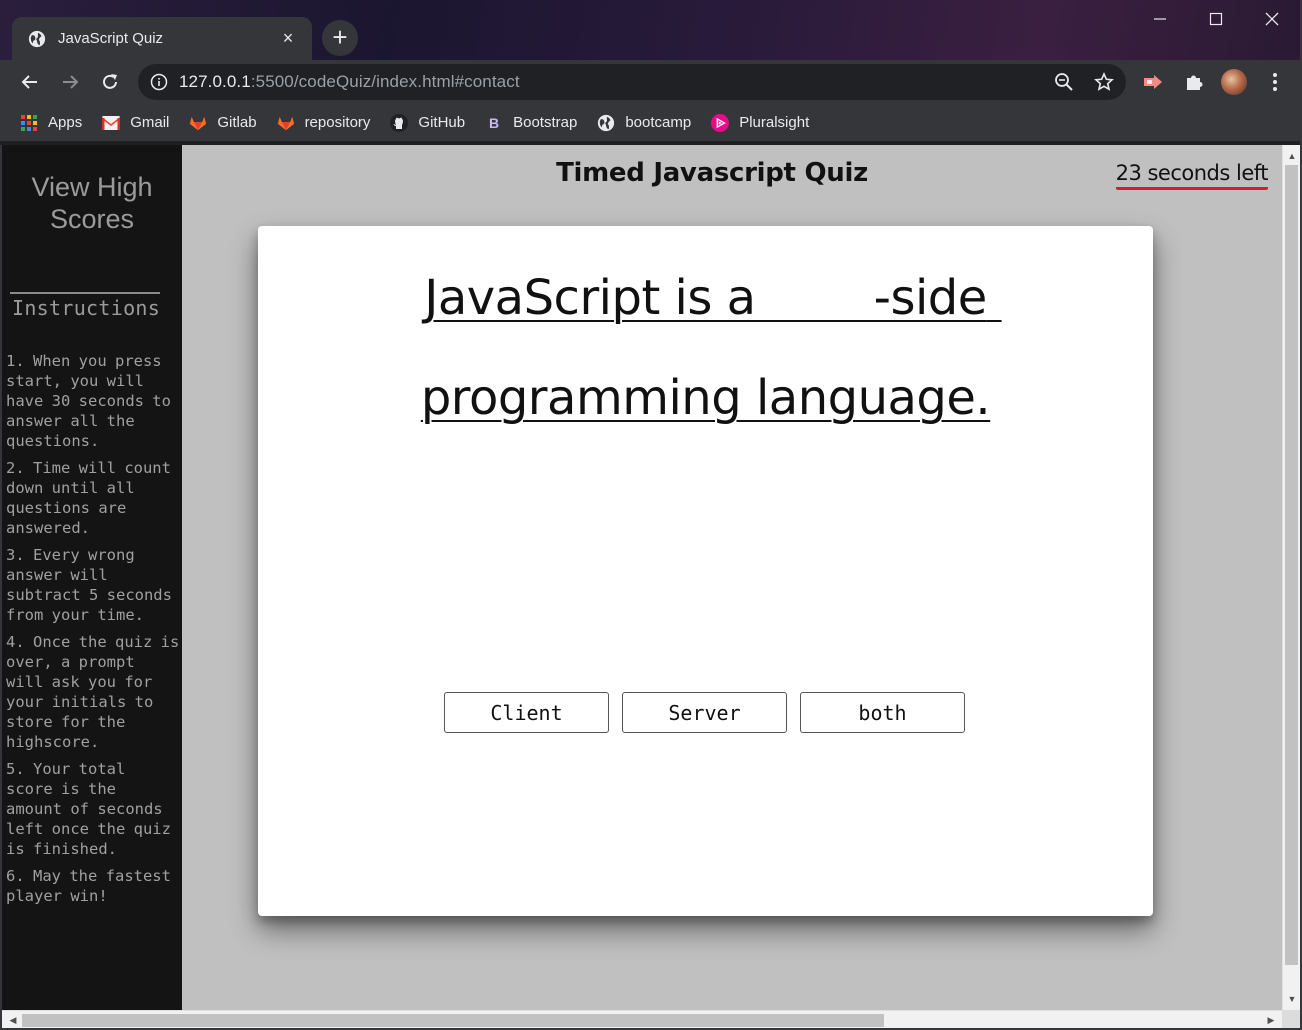 This screenshot has height=1030, width=1302. I want to click on svg-text: B, so click(494, 123).